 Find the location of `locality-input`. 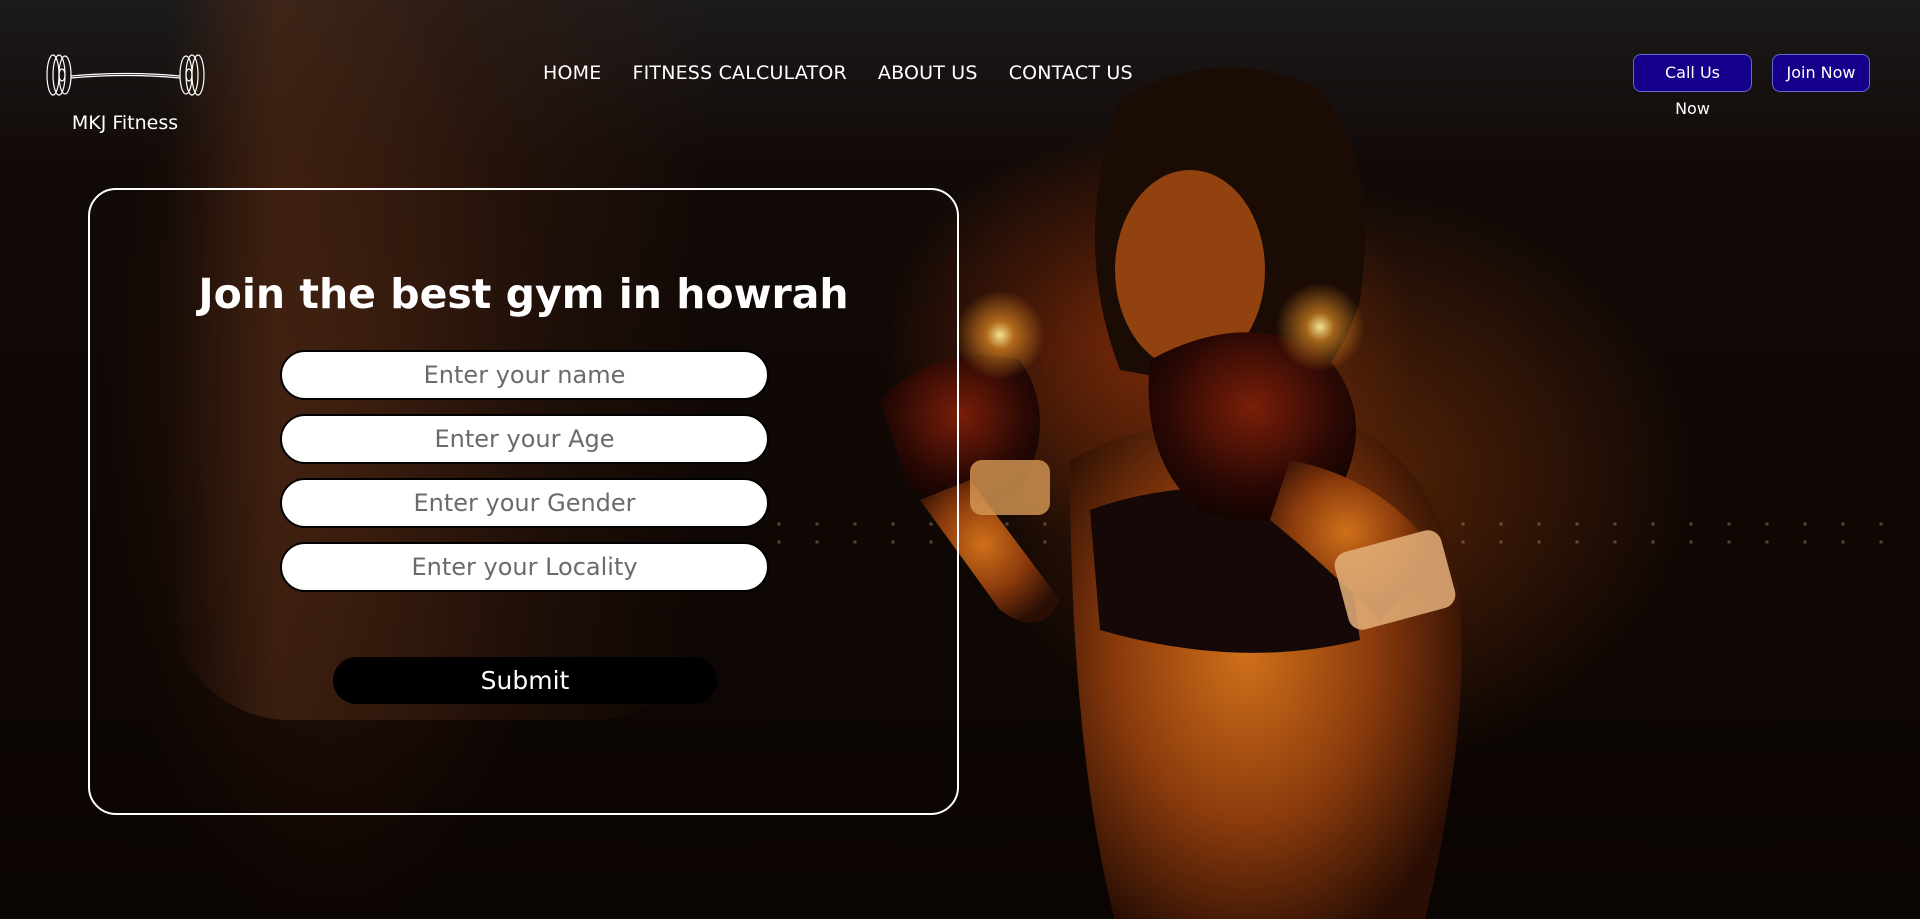

locality-input is located at coordinates (524, 567).